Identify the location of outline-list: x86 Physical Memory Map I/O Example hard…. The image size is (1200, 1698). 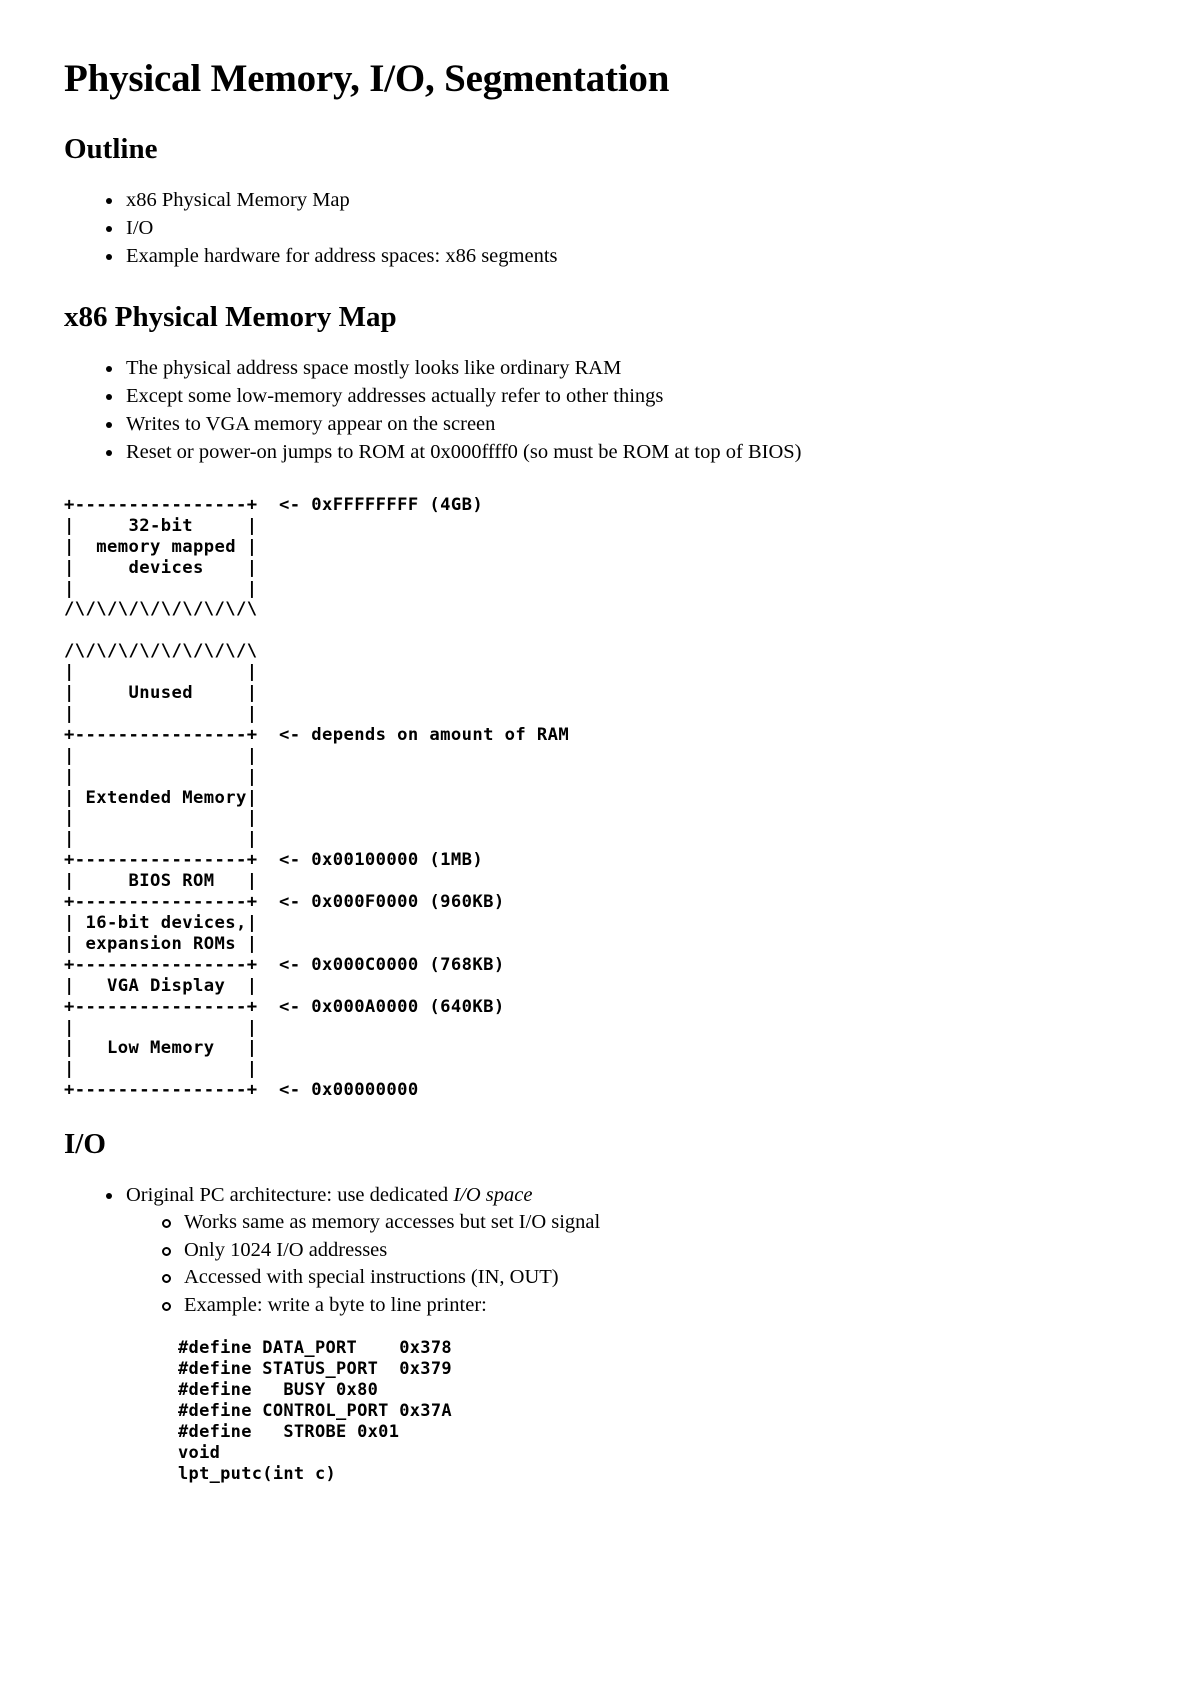
(602, 228).